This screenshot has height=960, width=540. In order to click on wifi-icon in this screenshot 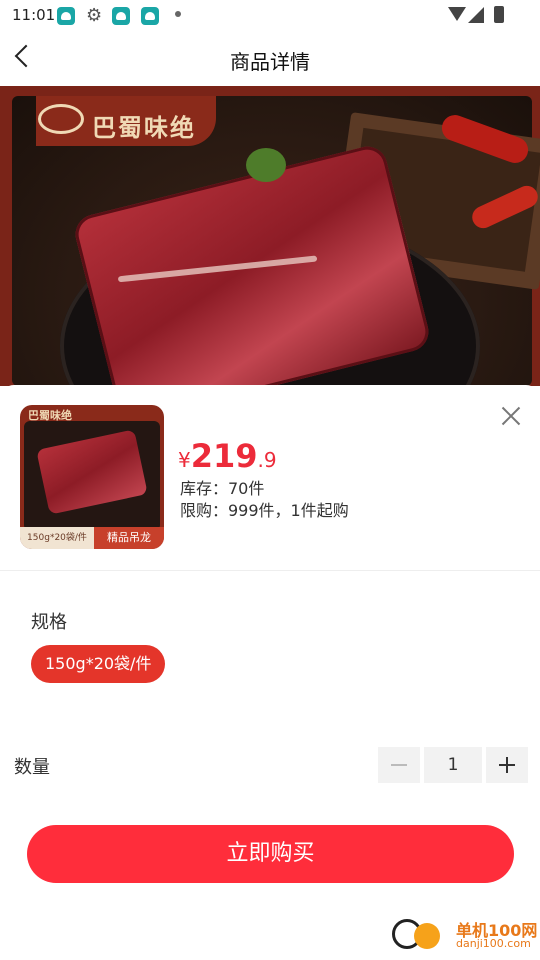, I will do `click(457, 14)`.